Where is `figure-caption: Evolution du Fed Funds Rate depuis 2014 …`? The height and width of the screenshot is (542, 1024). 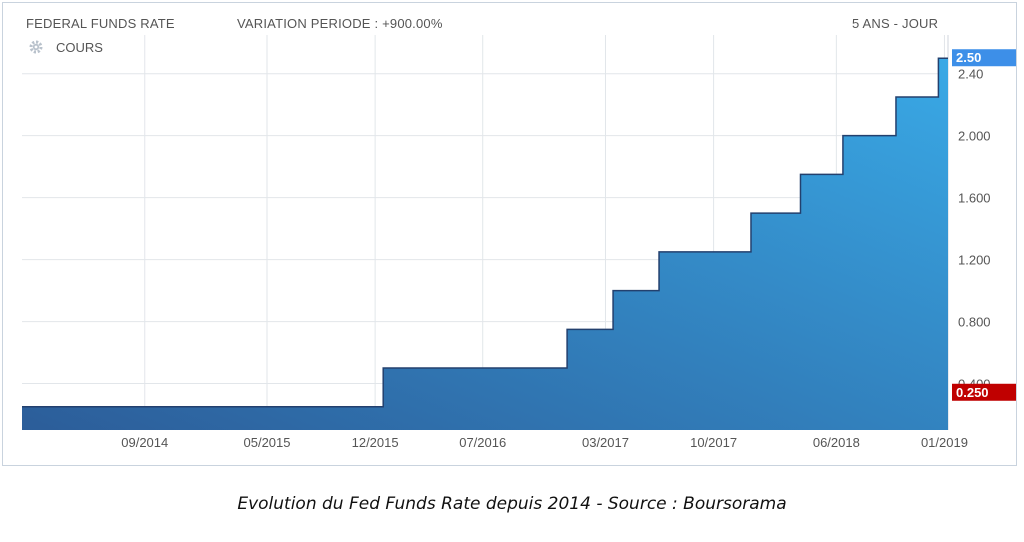
figure-caption: Evolution du Fed Funds Rate depuis 2014 … is located at coordinates (512, 504).